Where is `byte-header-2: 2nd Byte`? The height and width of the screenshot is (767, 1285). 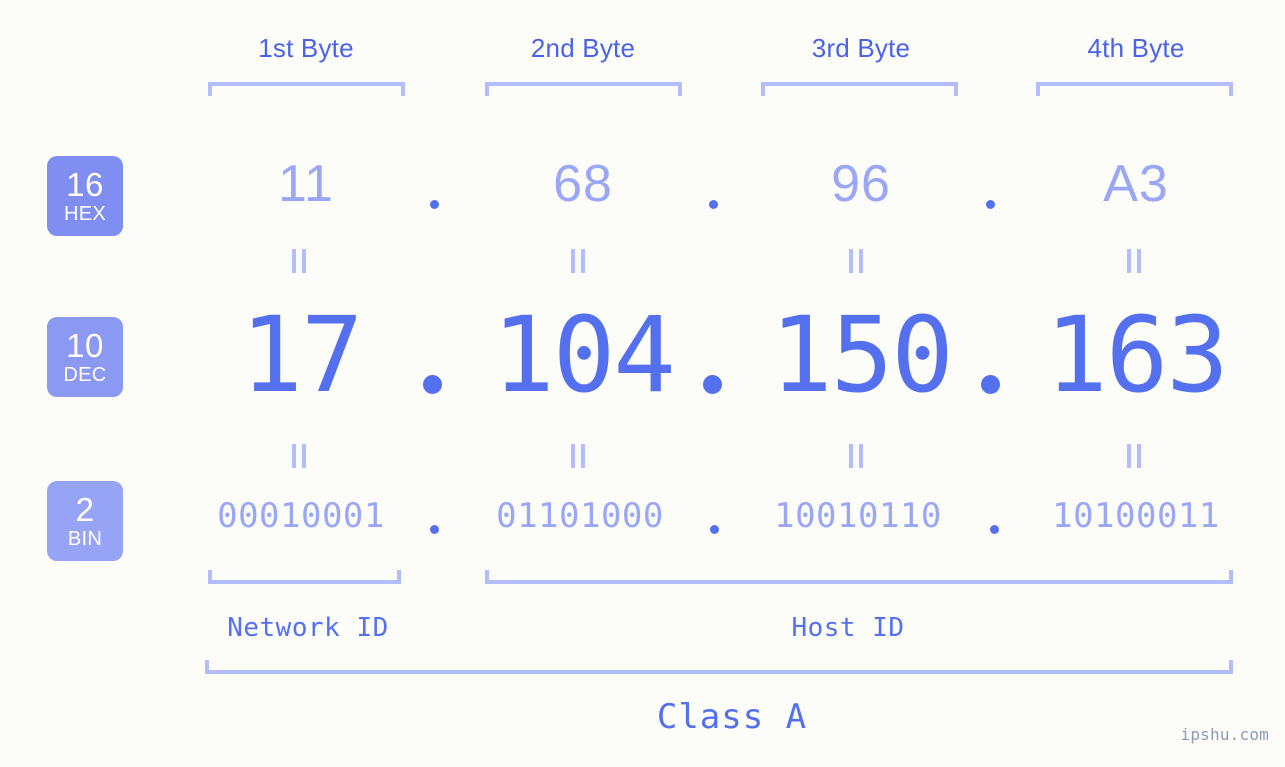 byte-header-2: 2nd Byte is located at coordinates (583, 48).